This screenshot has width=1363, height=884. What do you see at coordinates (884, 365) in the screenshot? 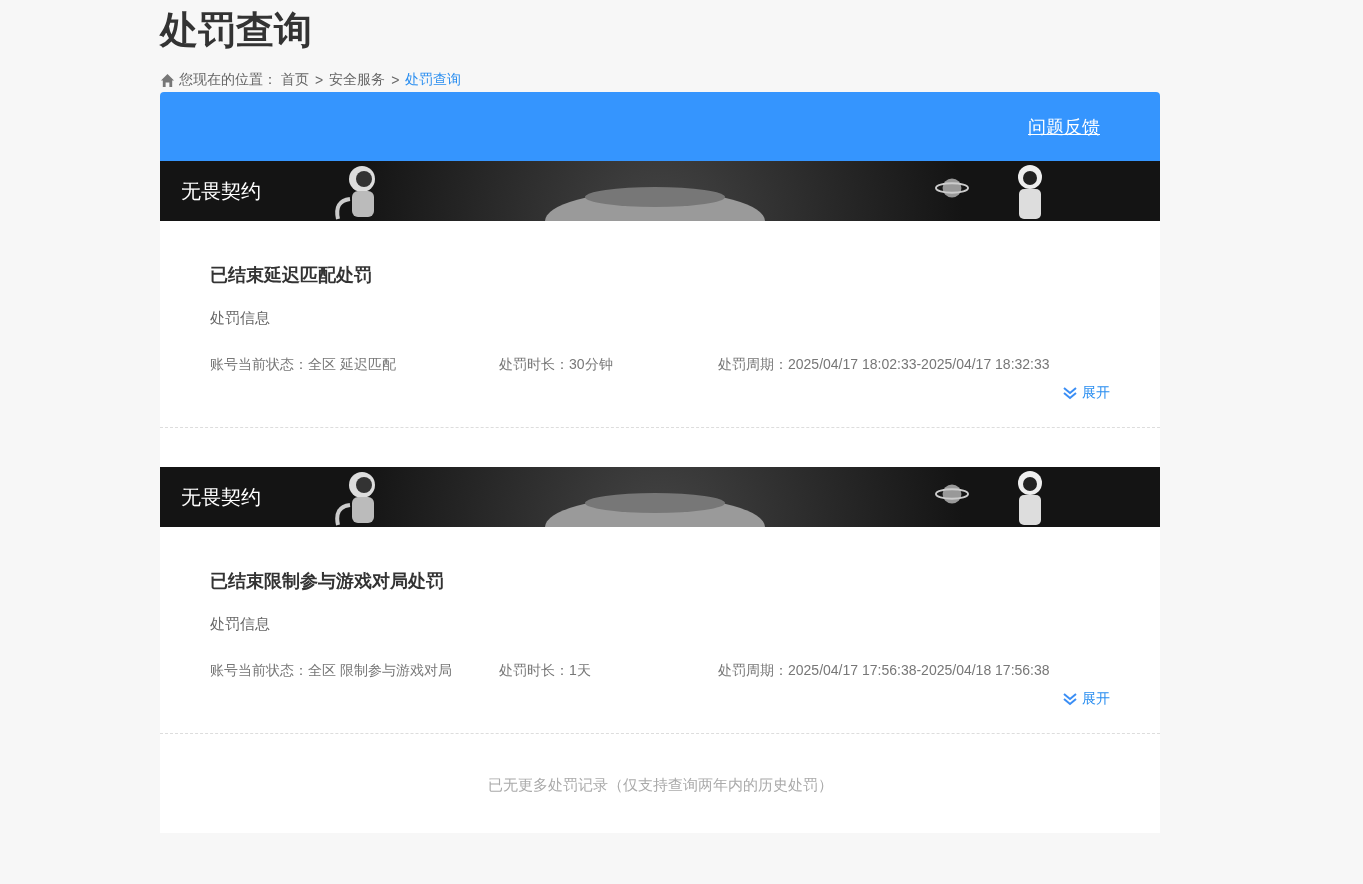
I see `period-text: 处罚周期：2025/04/17 18:02:33-2025/04/17 18:32:33` at bounding box center [884, 365].